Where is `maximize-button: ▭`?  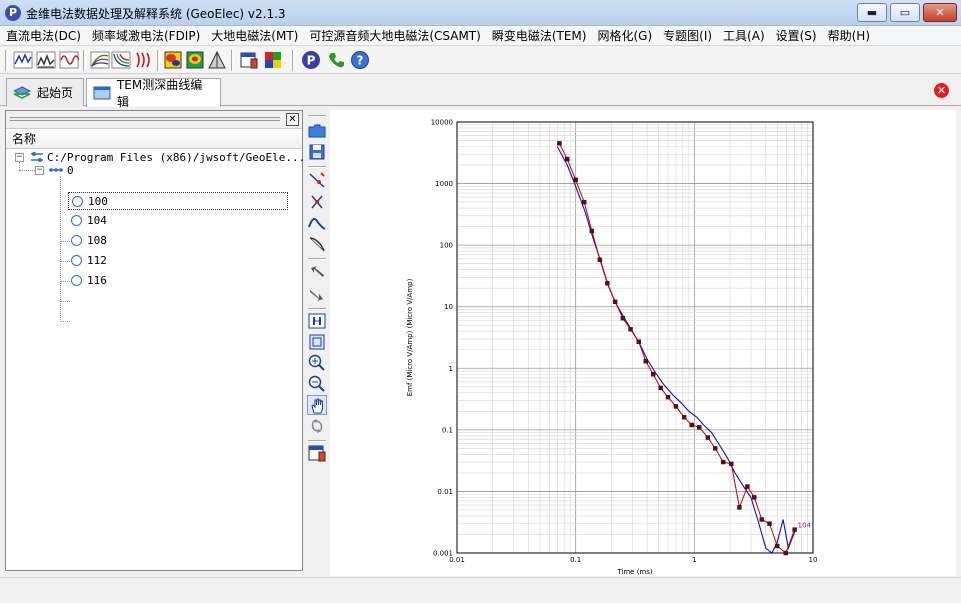
maximize-button: ▭ is located at coordinates (905, 12).